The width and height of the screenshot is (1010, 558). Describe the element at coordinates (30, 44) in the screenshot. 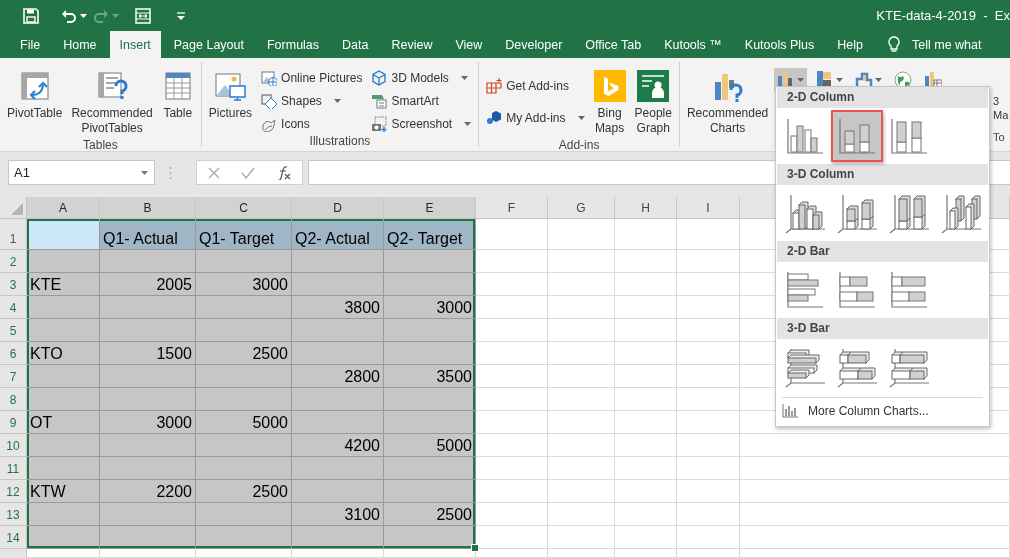

I see `ribbon-tab: File` at that location.